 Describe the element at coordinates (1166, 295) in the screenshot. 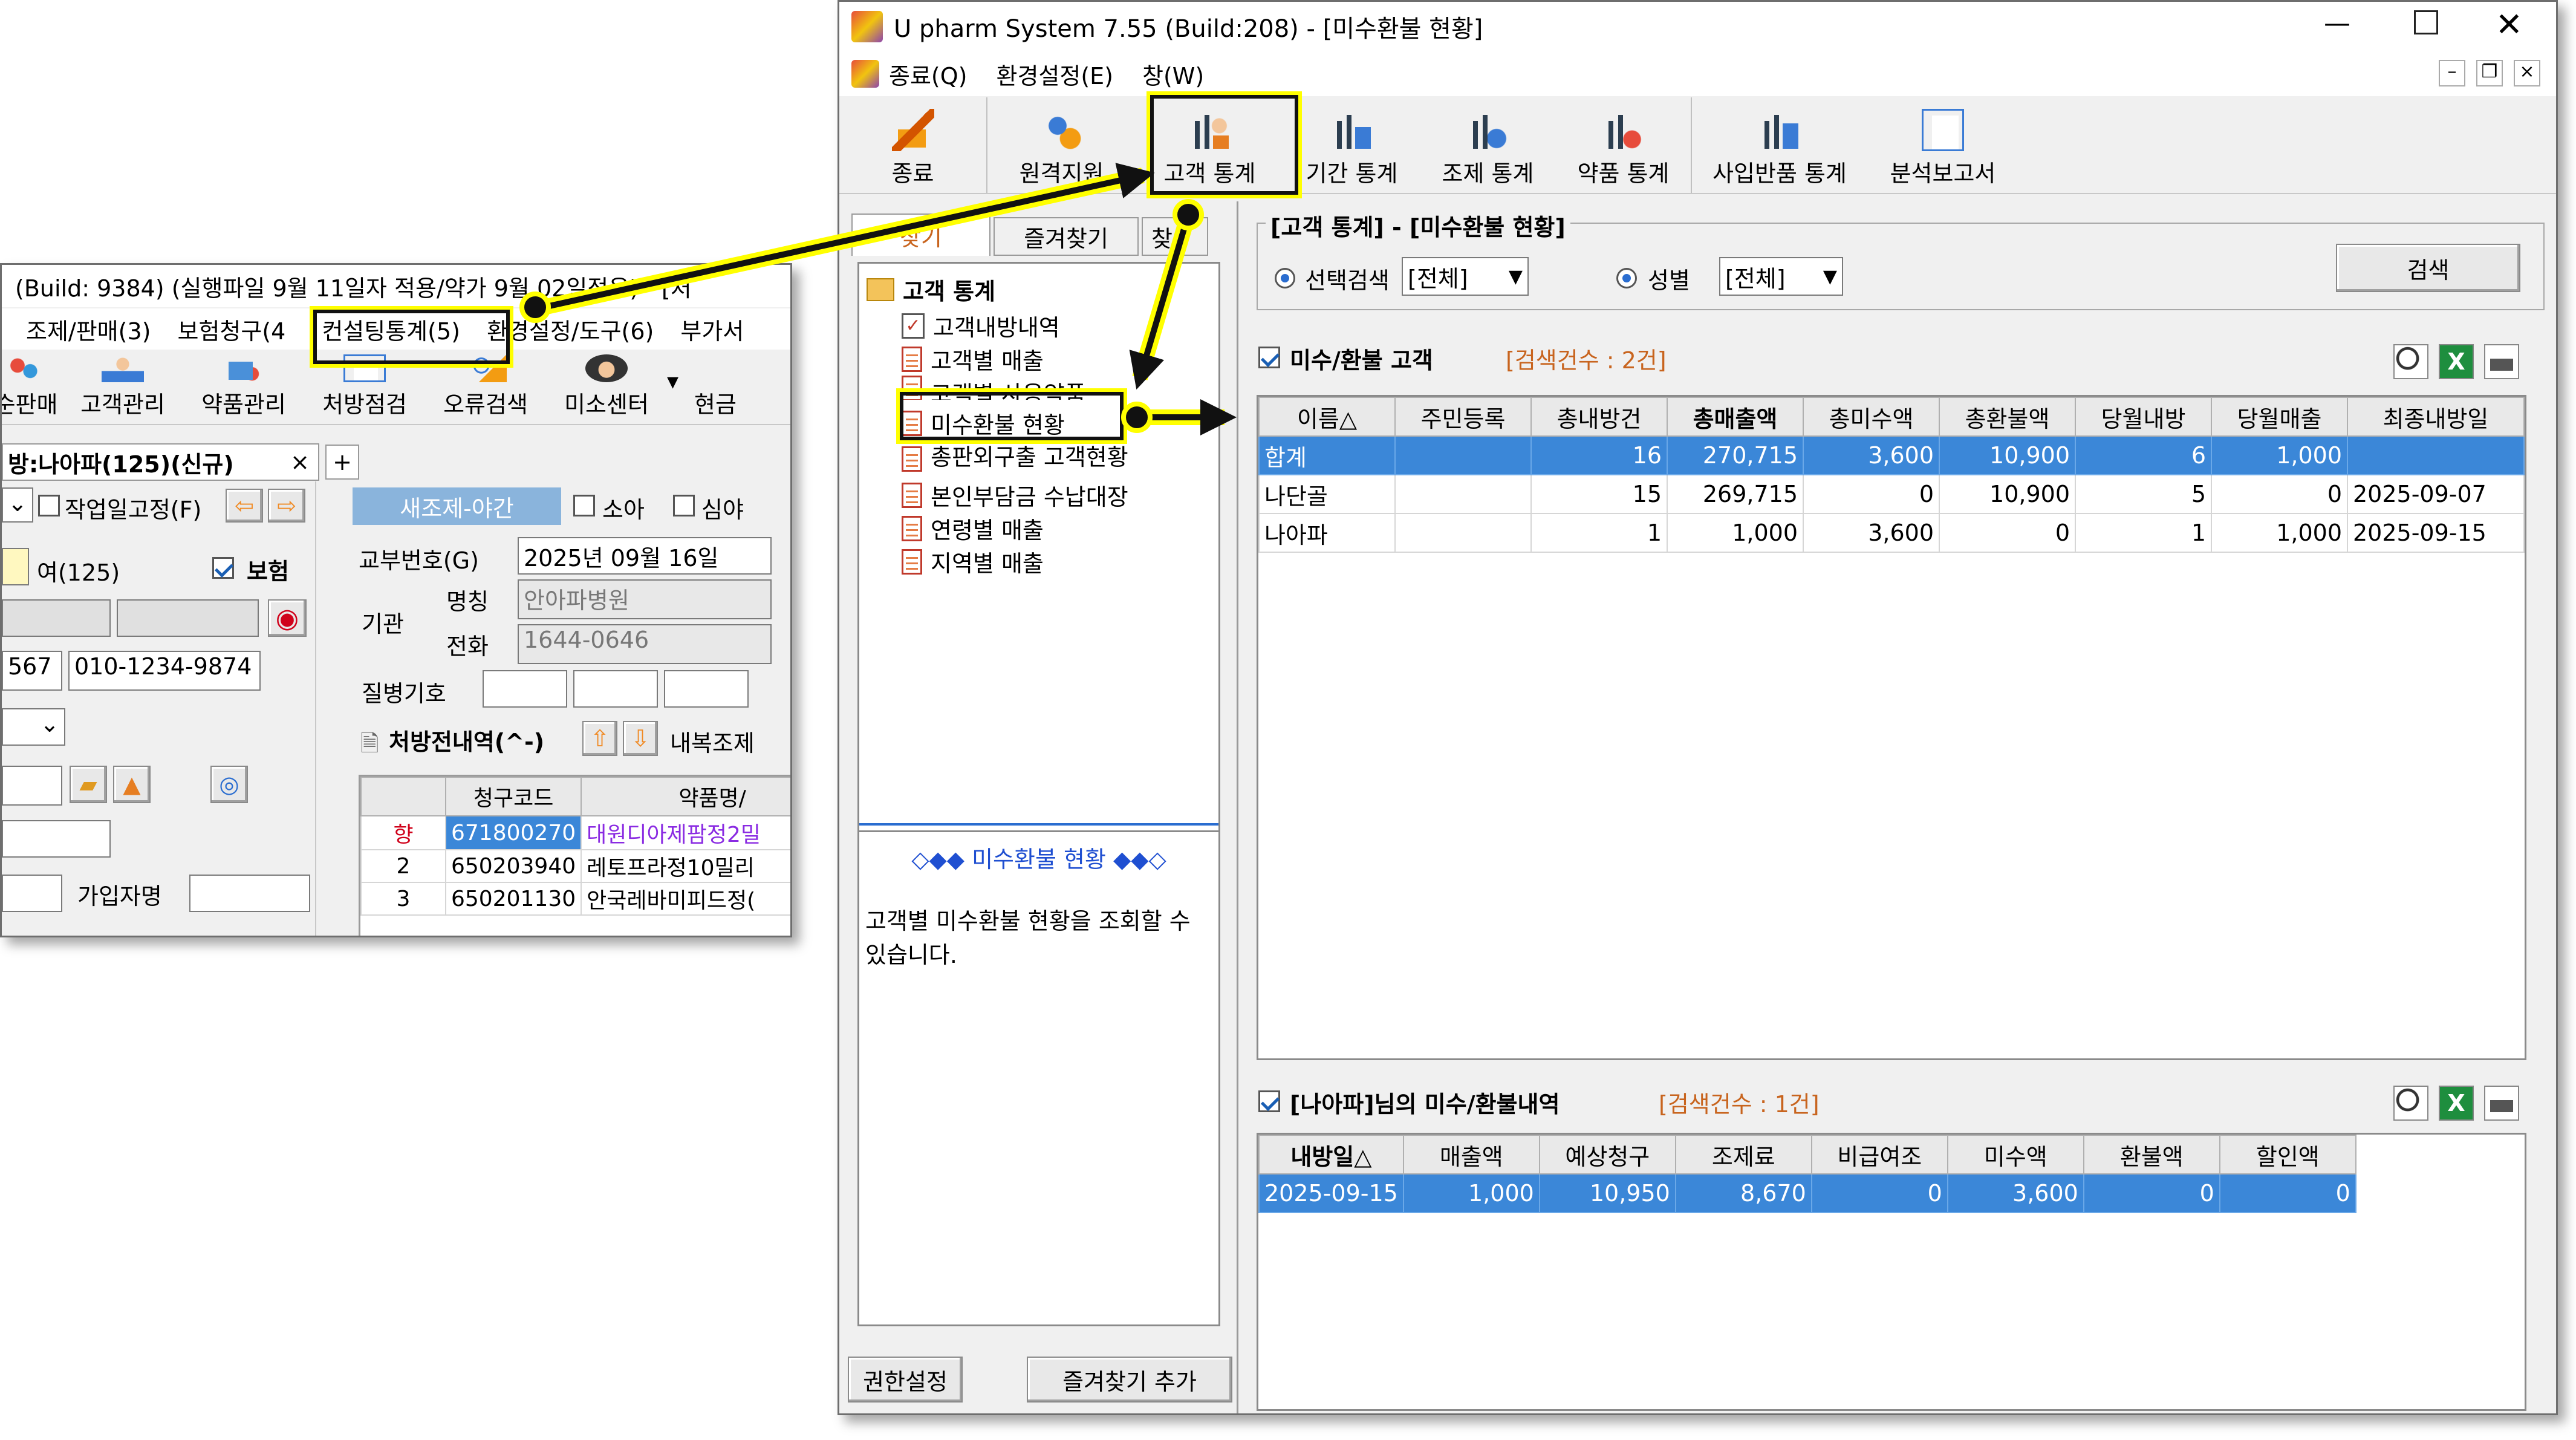

I see `arrow-tool-to-tree-item` at that location.